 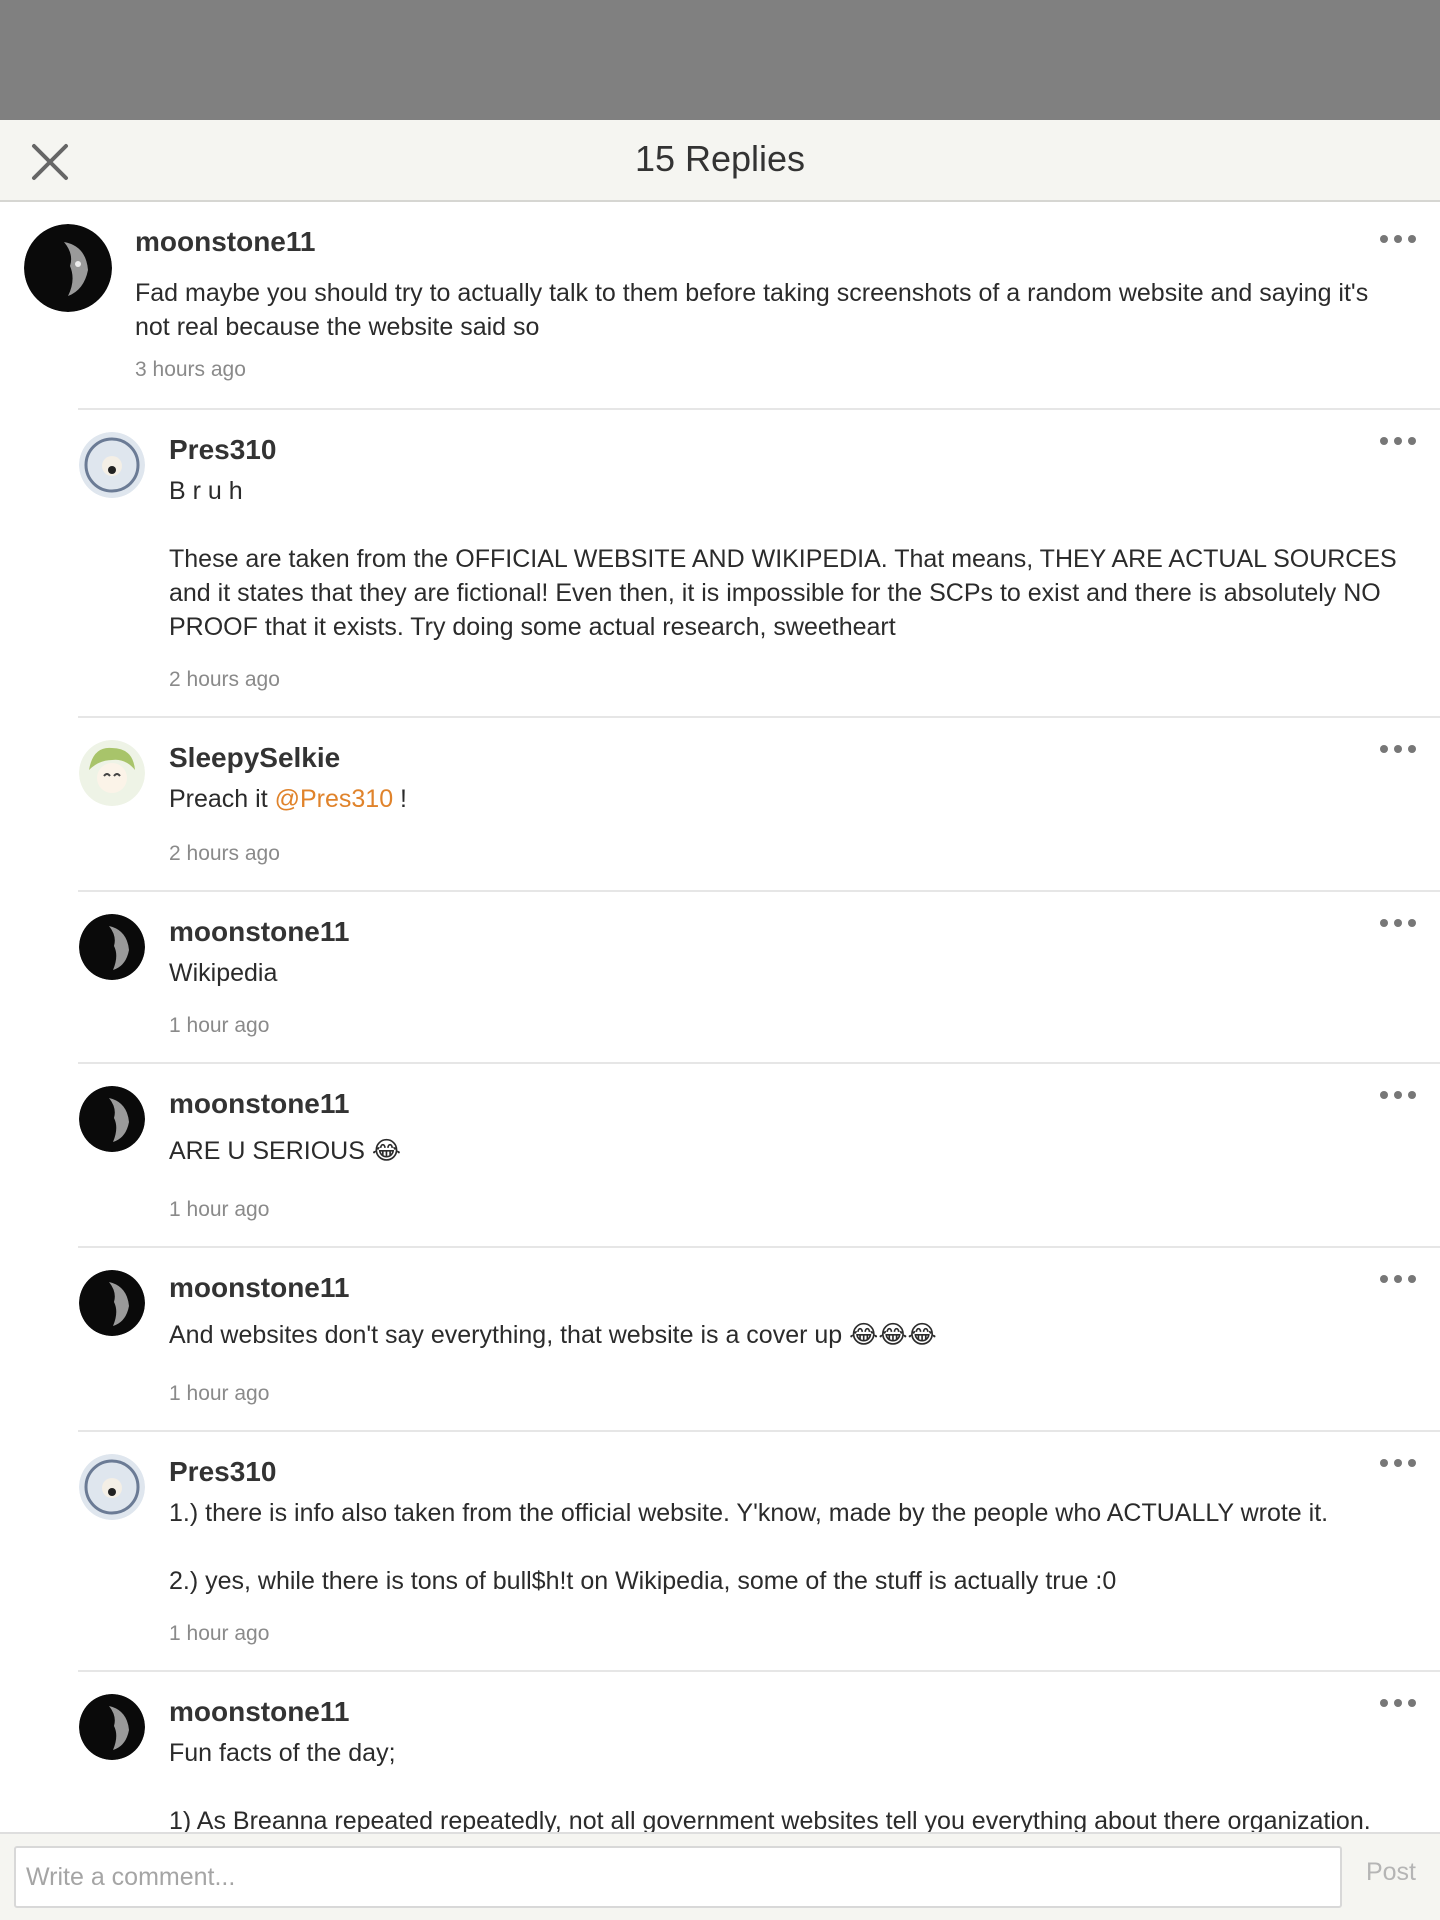 I want to click on comment-paragraph: B r u h, so click(x=206, y=491).